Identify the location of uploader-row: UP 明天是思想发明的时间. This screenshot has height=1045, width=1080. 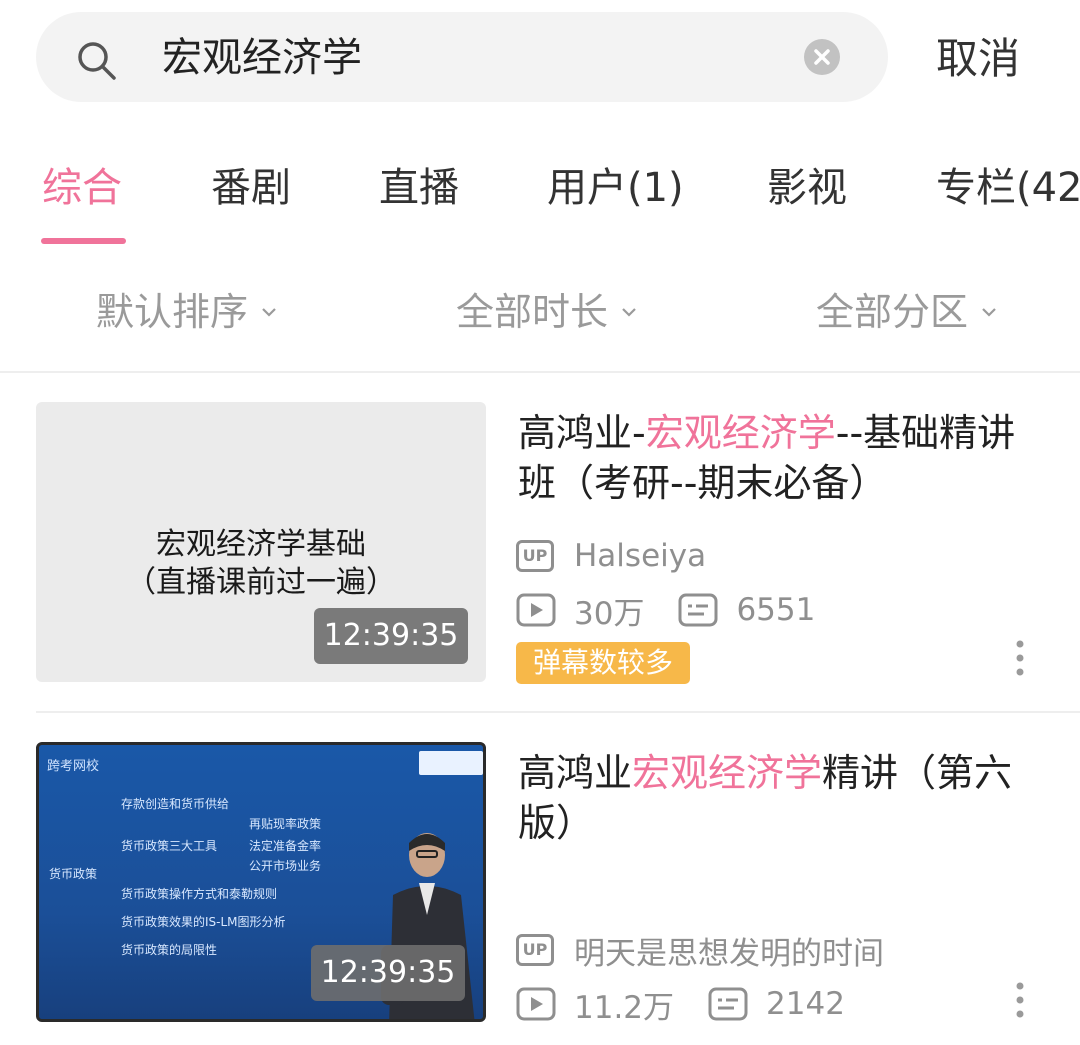
(700, 951).